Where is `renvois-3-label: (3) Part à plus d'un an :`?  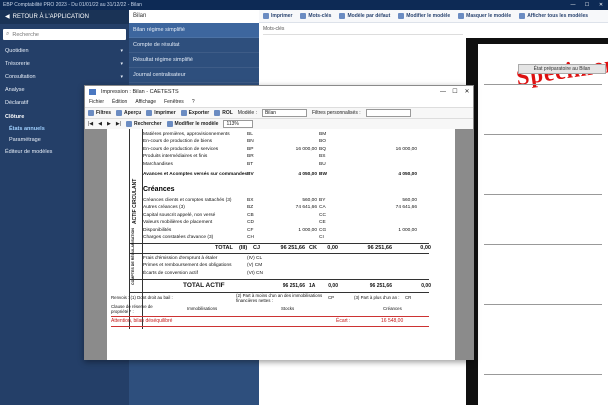 renvois-3-label: (3) Part à plus d'un an : is located at coordinates (377, 297).